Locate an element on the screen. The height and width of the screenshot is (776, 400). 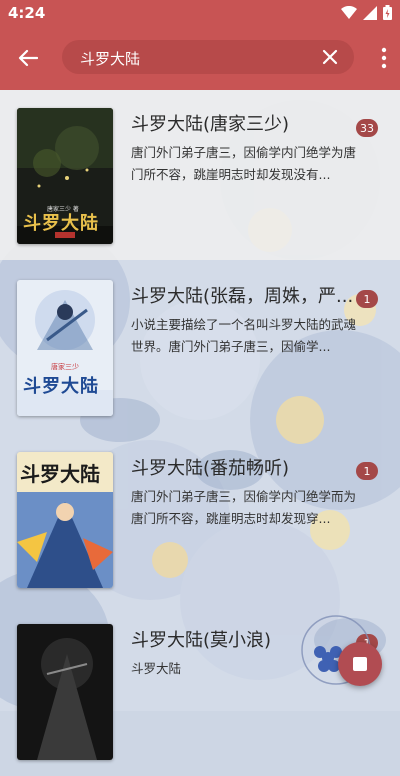
status-time: 4:24 is located at coordinates (27, 13).